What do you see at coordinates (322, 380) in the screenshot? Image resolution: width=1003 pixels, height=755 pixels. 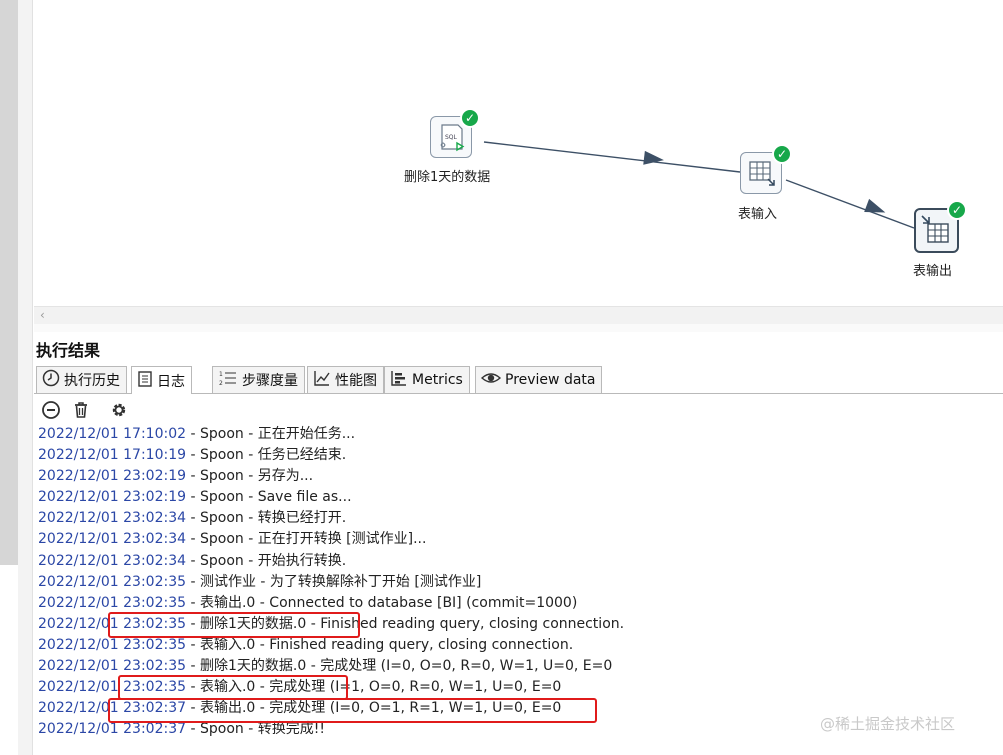 I see `line-chart-icon` at bounding box center [322, 380].